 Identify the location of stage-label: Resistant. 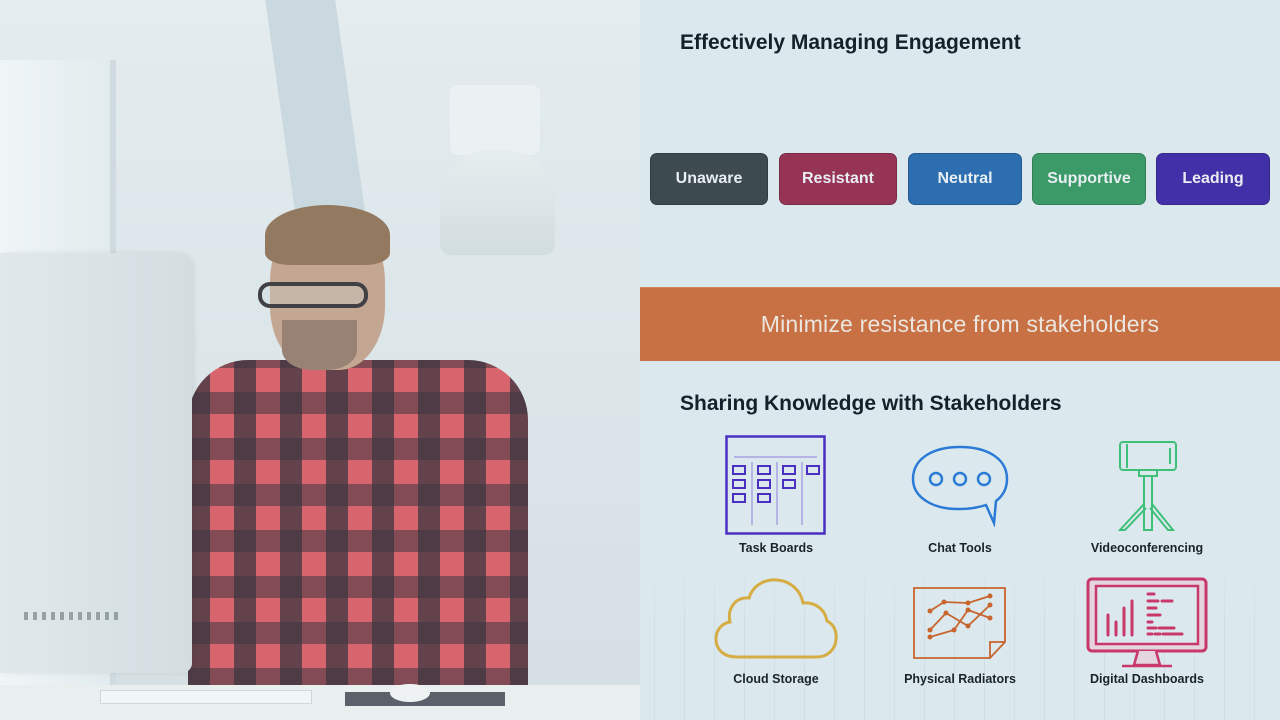
(838, 178).